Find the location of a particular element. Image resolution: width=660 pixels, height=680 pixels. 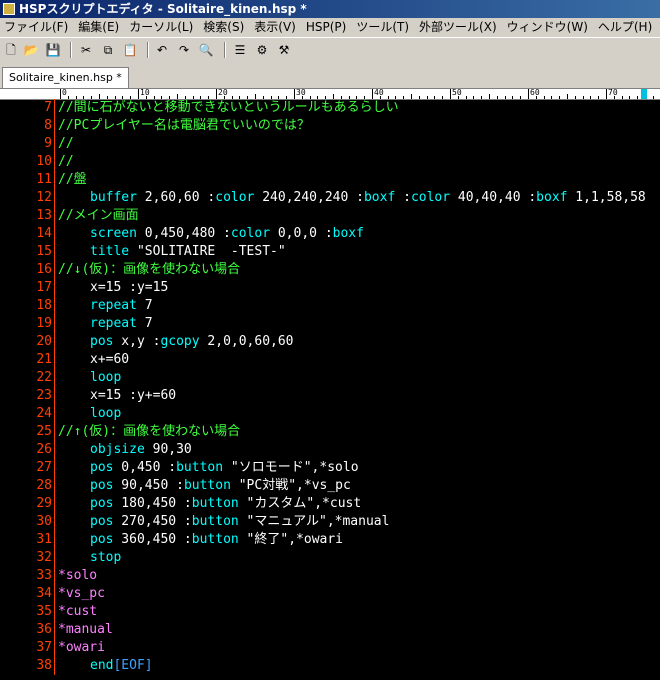

line-code: //↑(仮)：画像を使わない場合 is located at coordinates (149, 432).